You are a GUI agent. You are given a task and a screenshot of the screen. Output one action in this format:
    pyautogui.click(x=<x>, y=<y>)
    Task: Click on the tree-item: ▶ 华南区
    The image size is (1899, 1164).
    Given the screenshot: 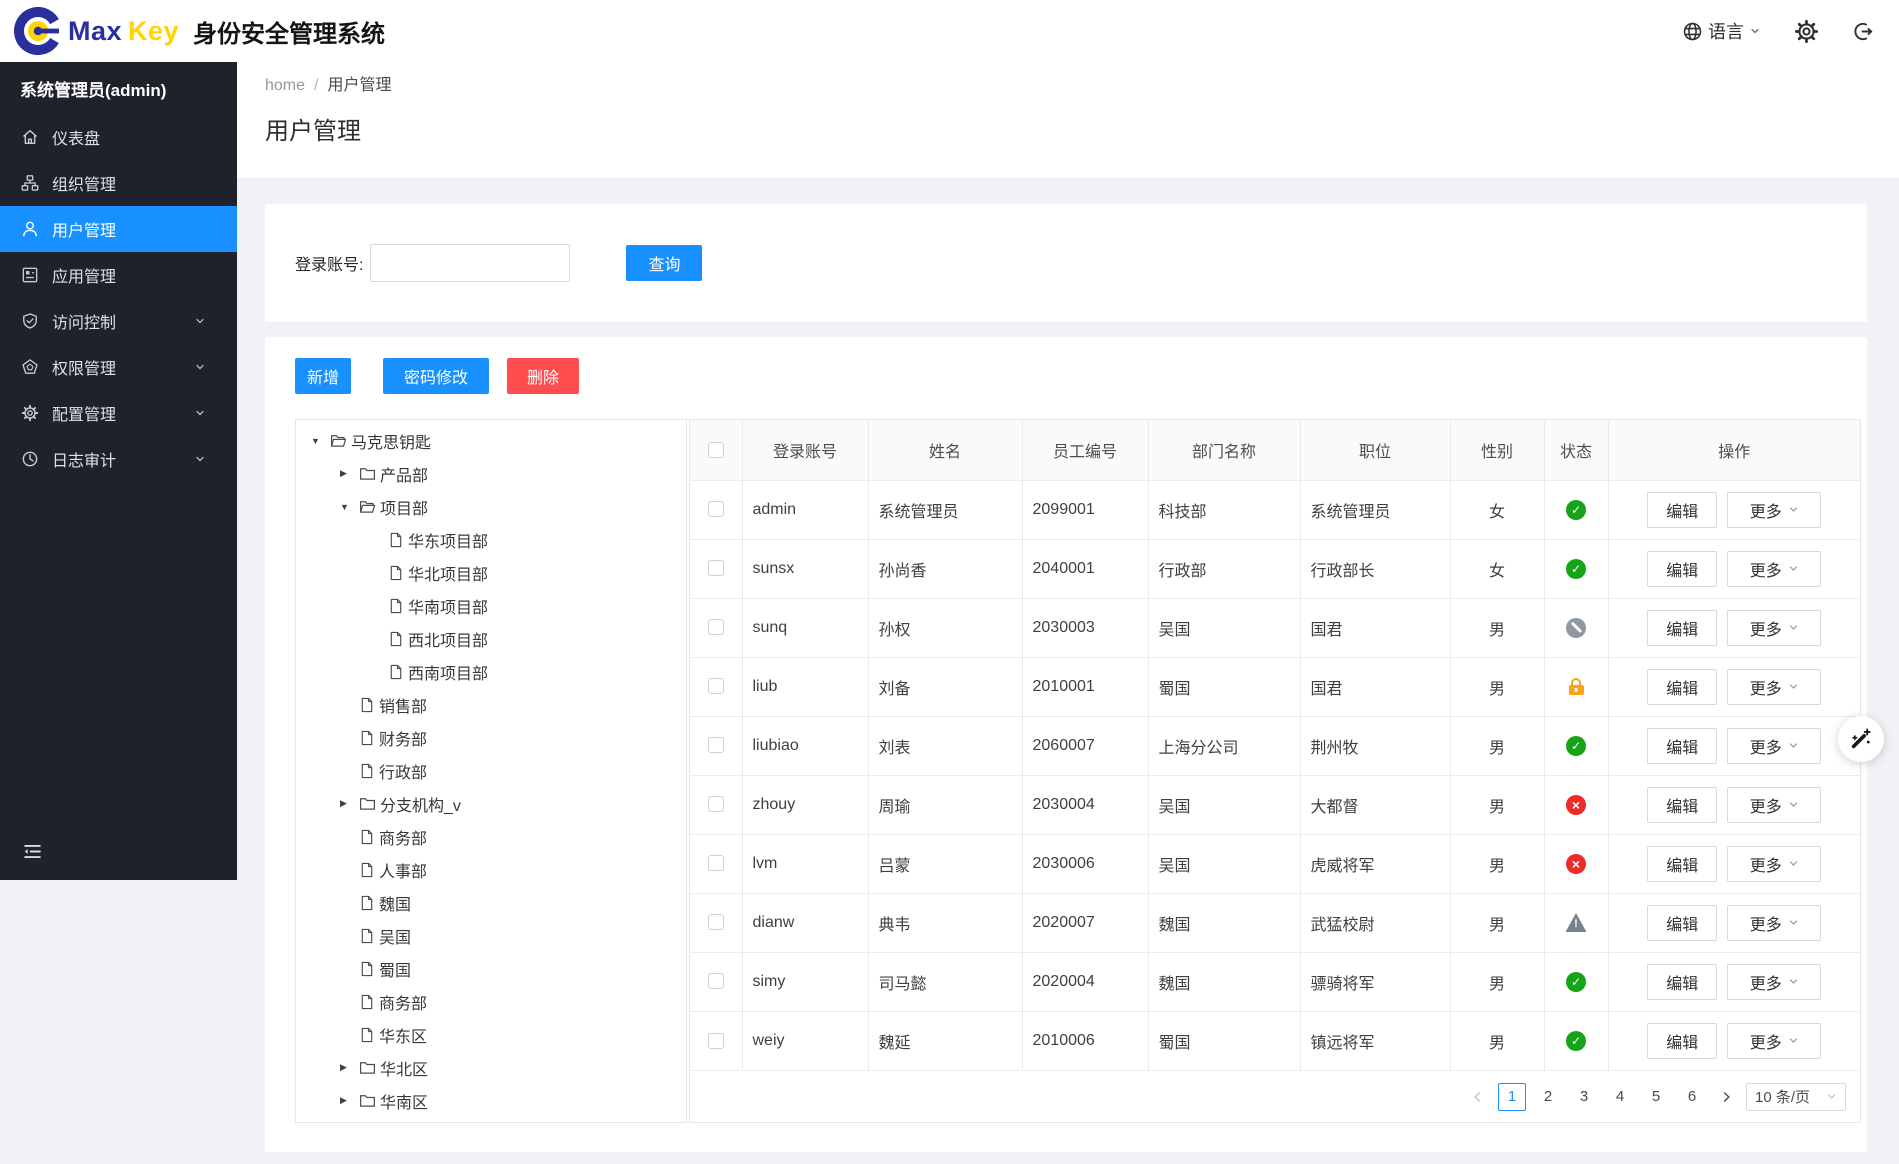 What is the action you would take?
    pyautogui.click(x=491, y=1100)
    